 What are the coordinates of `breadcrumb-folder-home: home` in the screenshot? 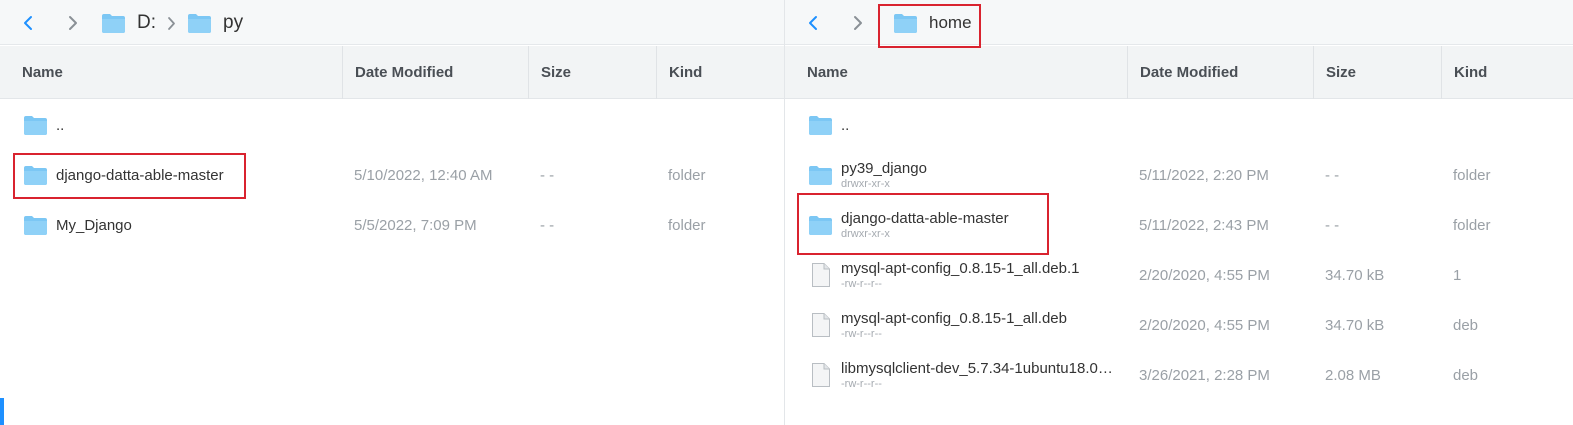 It's located at (932, 23).